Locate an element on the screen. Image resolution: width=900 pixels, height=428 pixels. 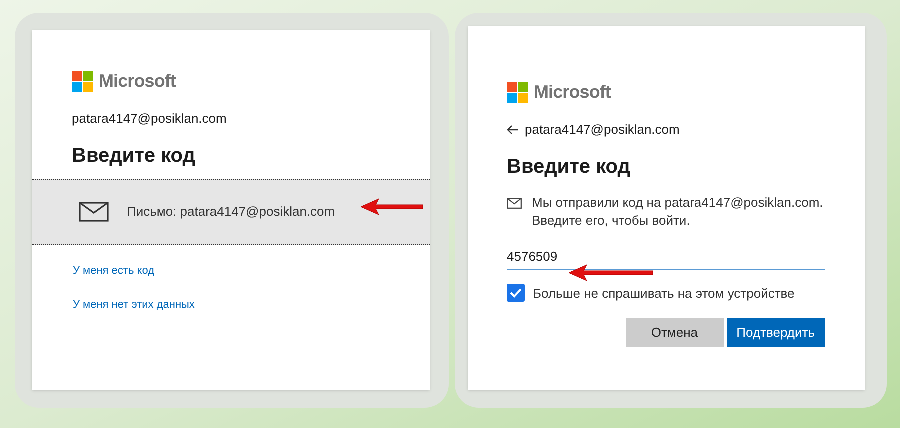
back-arrow-icon is located at coordinates (513, 129).